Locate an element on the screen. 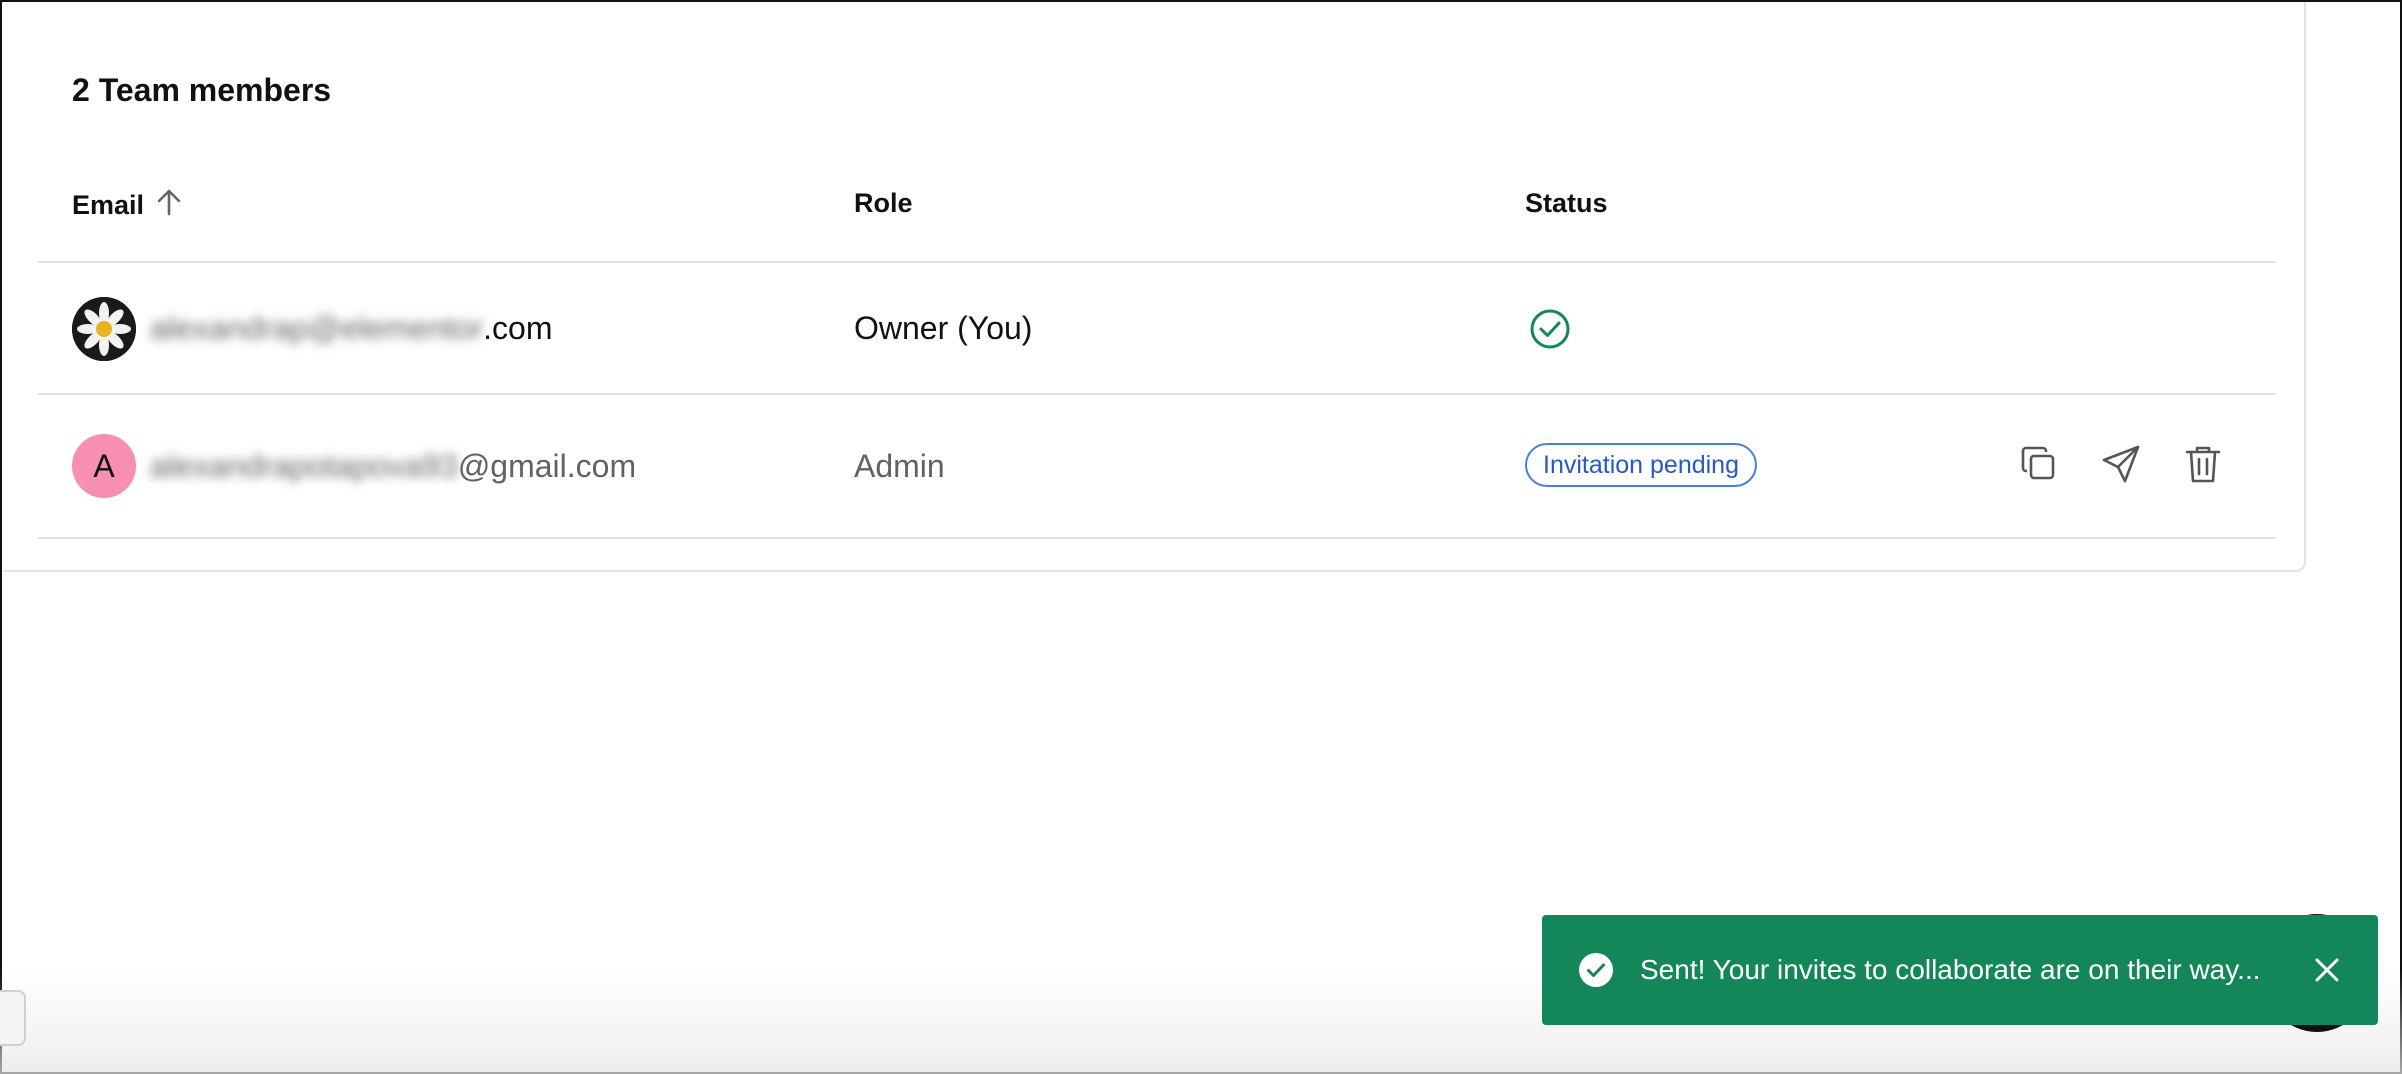  member-email: alexandrapotapova93@gmail.com is located at coordinates (393, 466).